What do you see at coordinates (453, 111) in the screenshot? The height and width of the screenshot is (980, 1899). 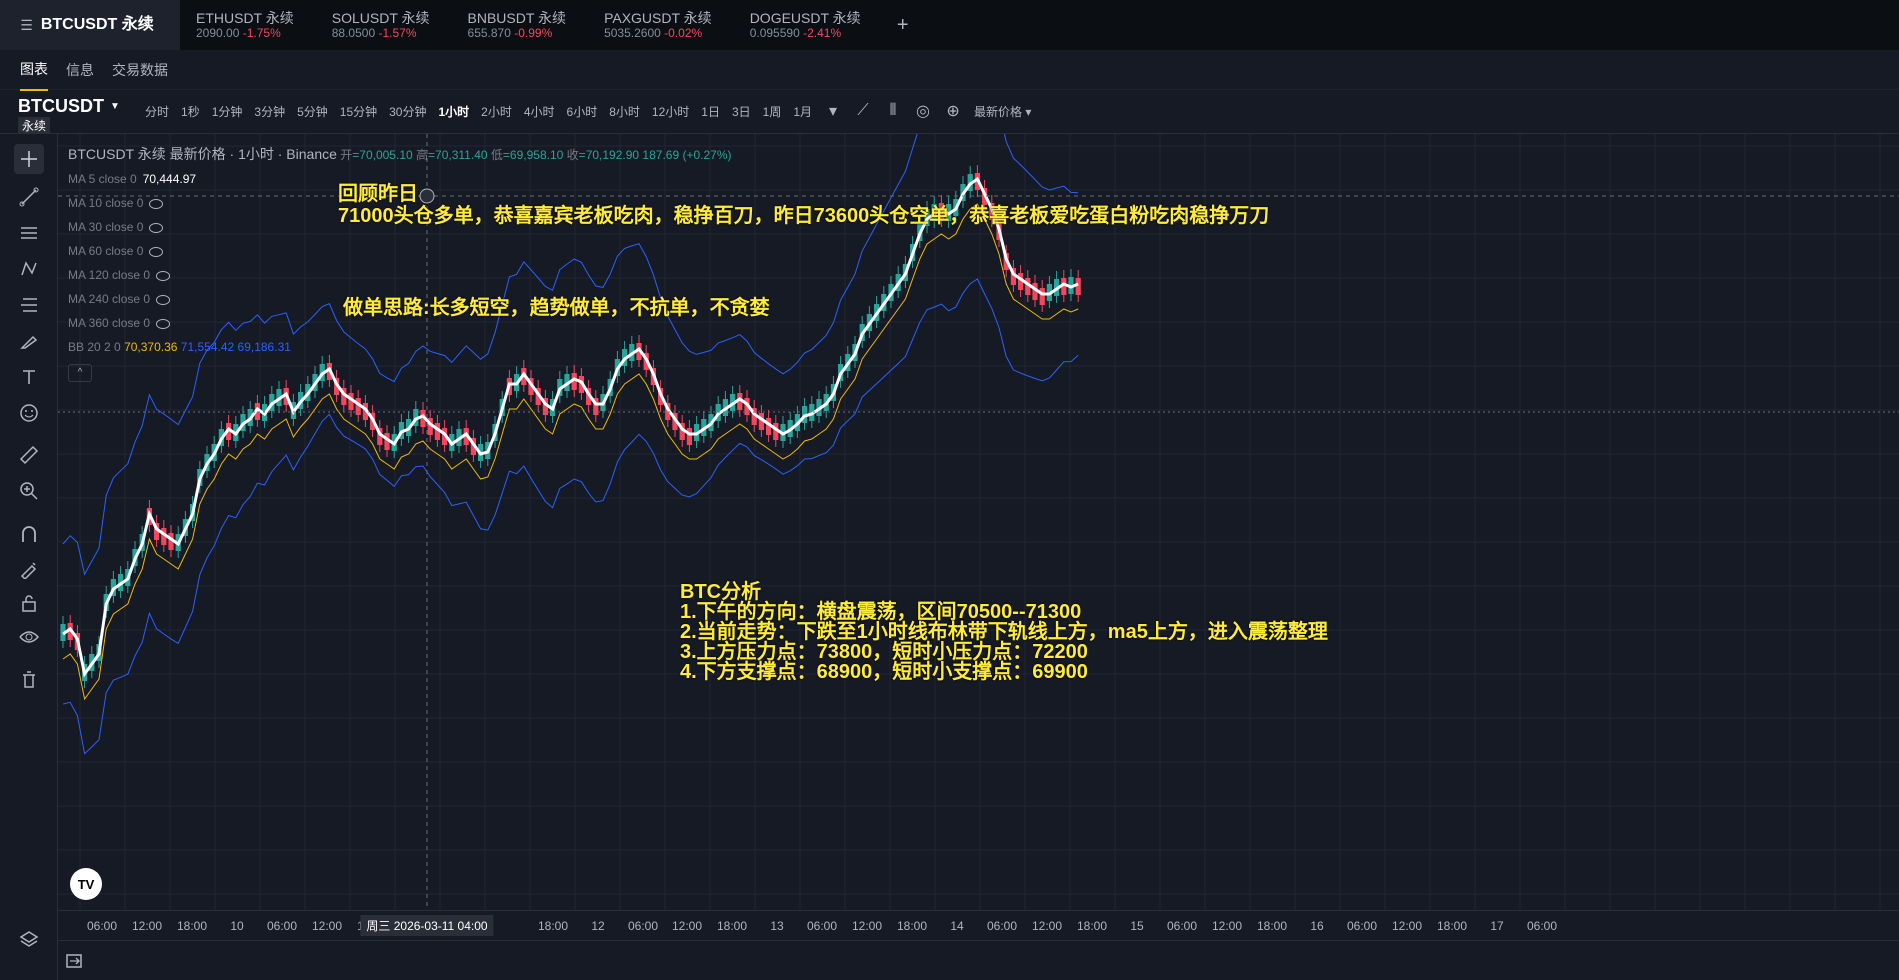 I see `interval-7: 1小时` at bounding box center [453, 111].